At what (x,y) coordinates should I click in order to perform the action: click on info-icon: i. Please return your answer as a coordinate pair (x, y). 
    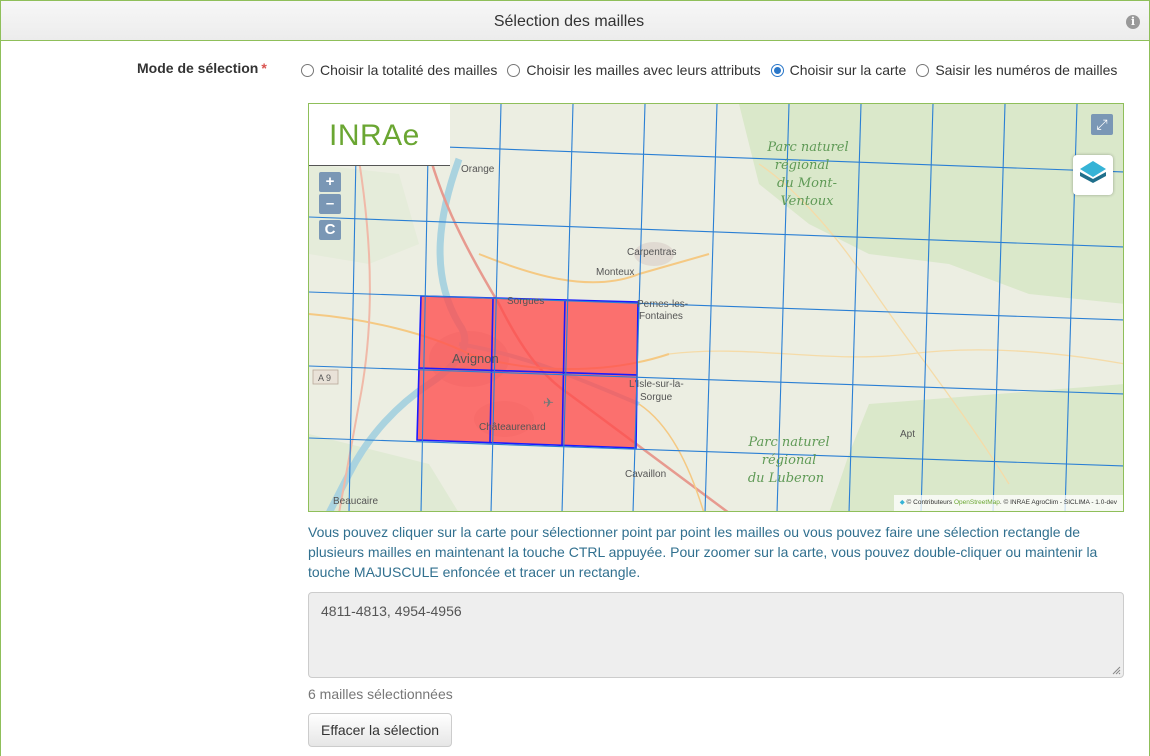
    Looking at the image, I should click on (1133, 22).